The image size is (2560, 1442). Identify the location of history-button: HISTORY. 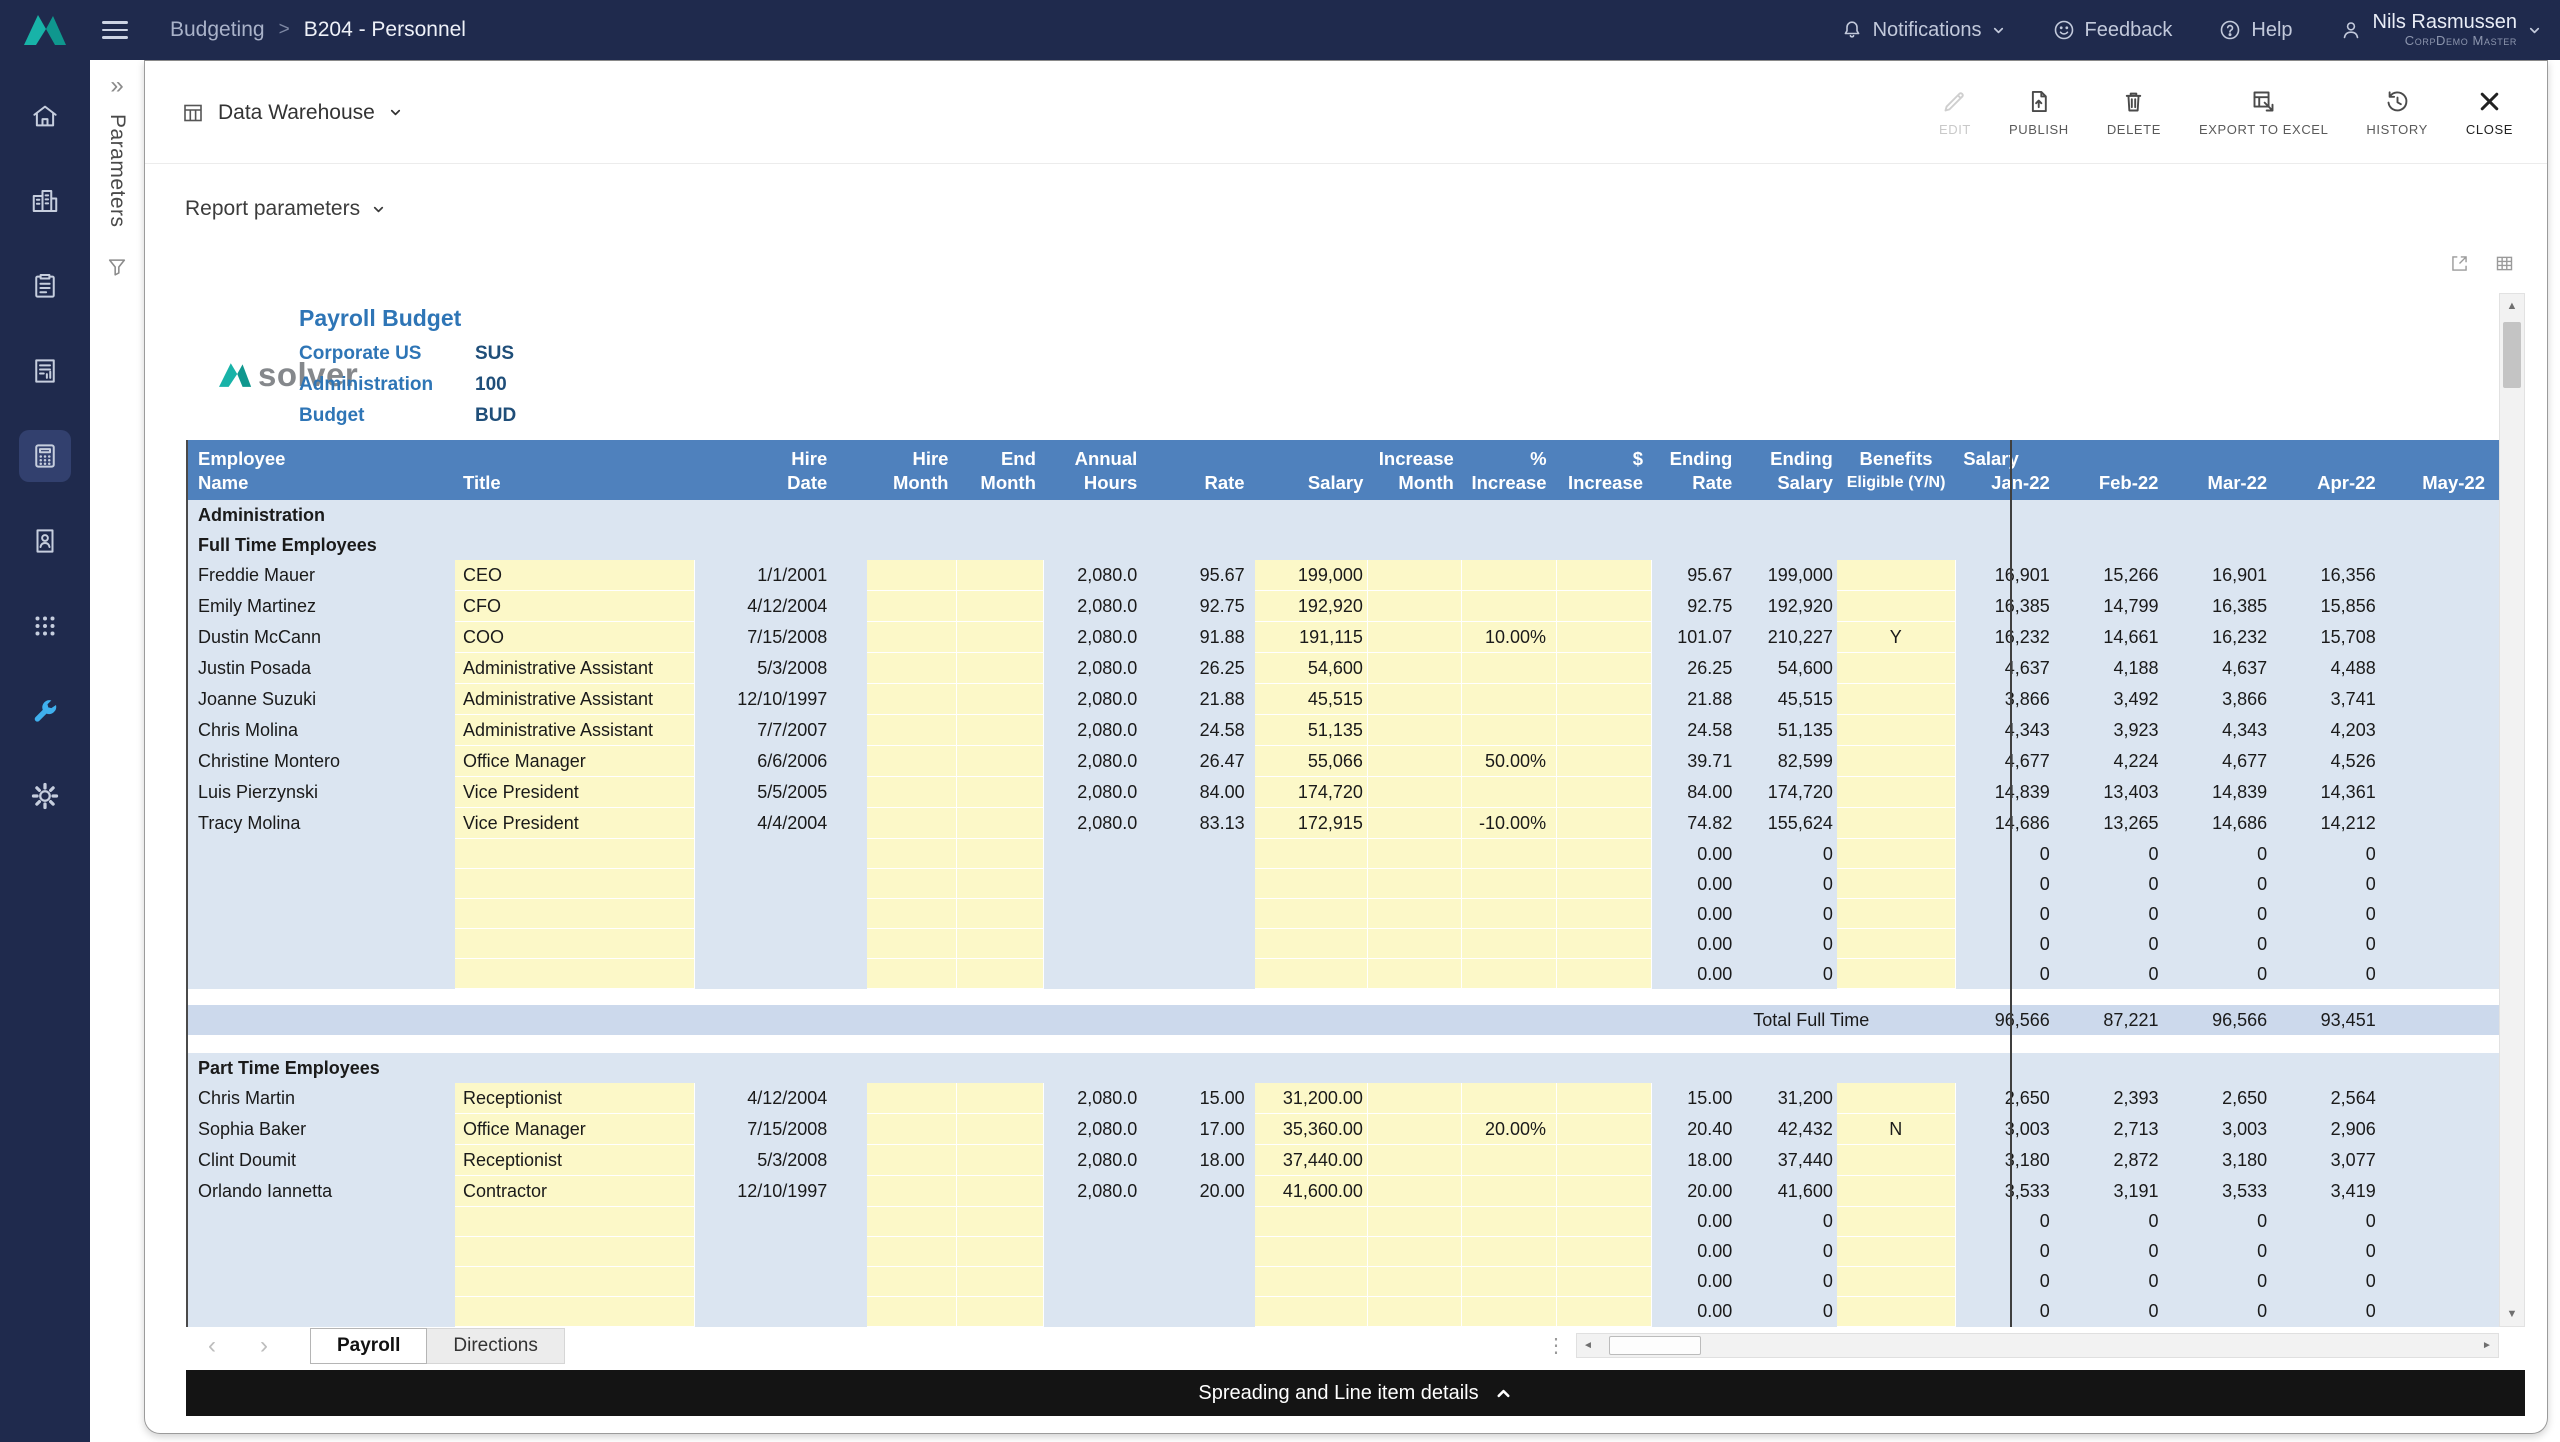
(2397, 112).